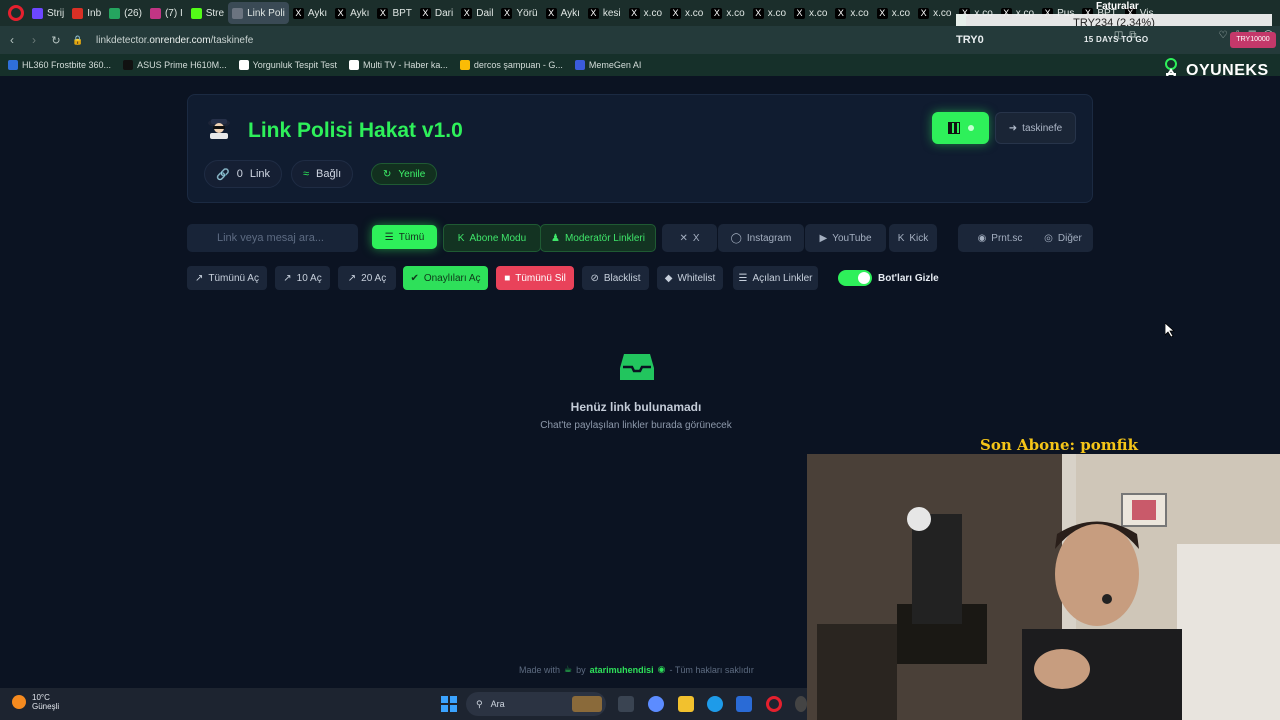 This screenshot has width=1280, height=720. Describe the element at coordinates (761, 238) in the screenshot. I see `filter-button: ◯ Instagram` at that location.